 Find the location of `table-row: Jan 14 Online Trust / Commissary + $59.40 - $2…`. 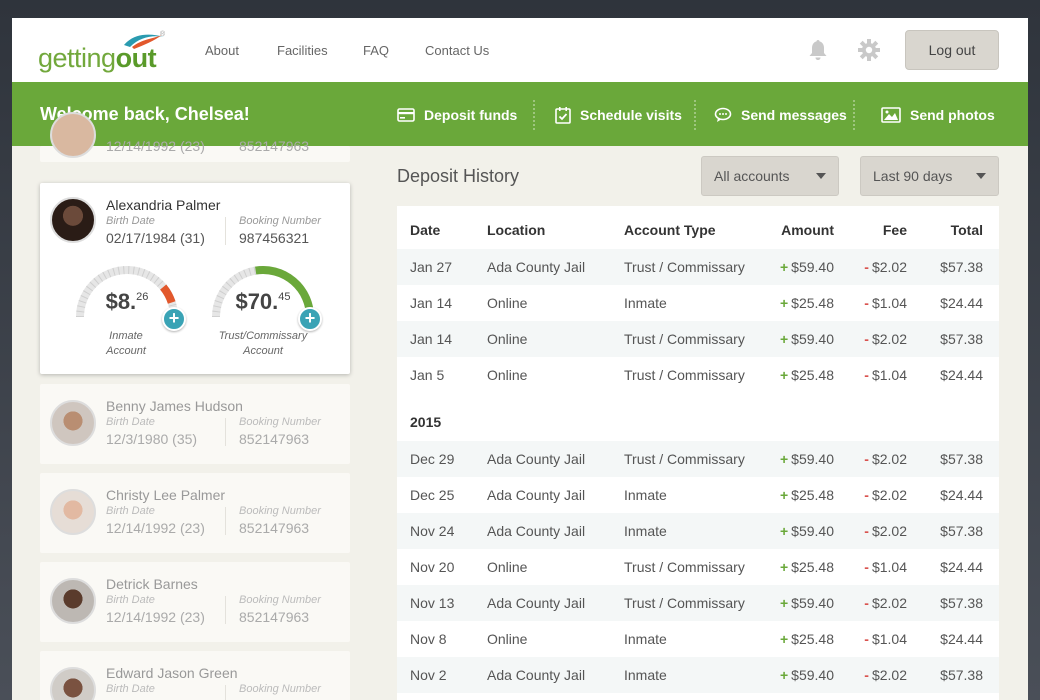

table-row: Jan 14 Online Trust / Commissary + $59.40 - $2… is located at coordinates (698, 339).